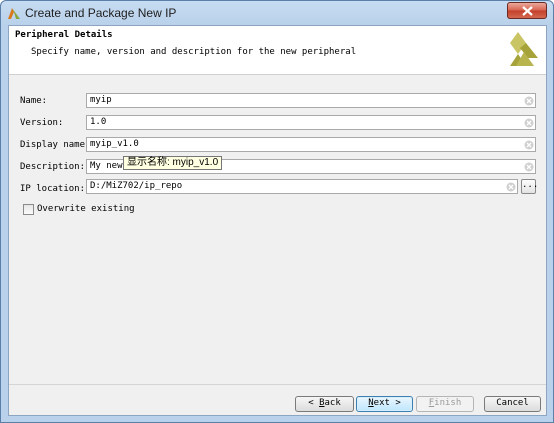  Describe the element at coordinates (106, 166) in the screenshot. I see `description-value: My new` at that location.